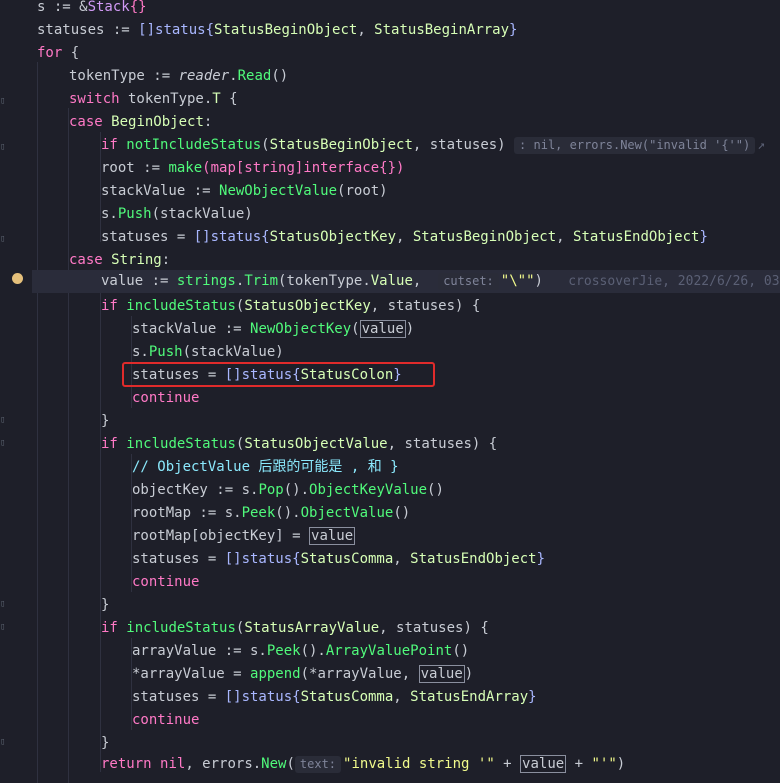 This screenshot has width=780, height=783. Describe the element at coordinates (124, 76) in the screenshot. I see `code-token: tokenType :=` at that location.